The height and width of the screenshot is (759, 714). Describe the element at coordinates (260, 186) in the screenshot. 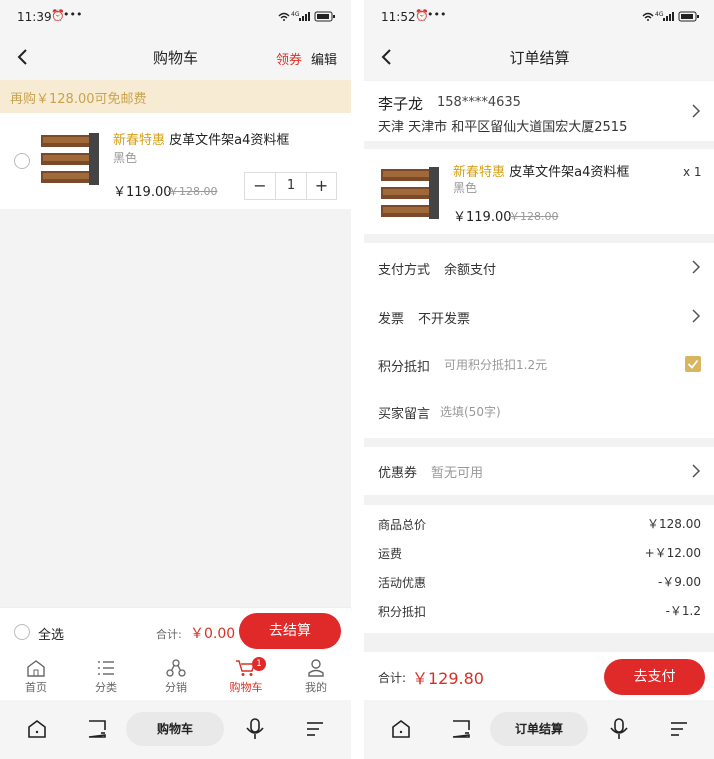

I see `minus-button: −` at that location.